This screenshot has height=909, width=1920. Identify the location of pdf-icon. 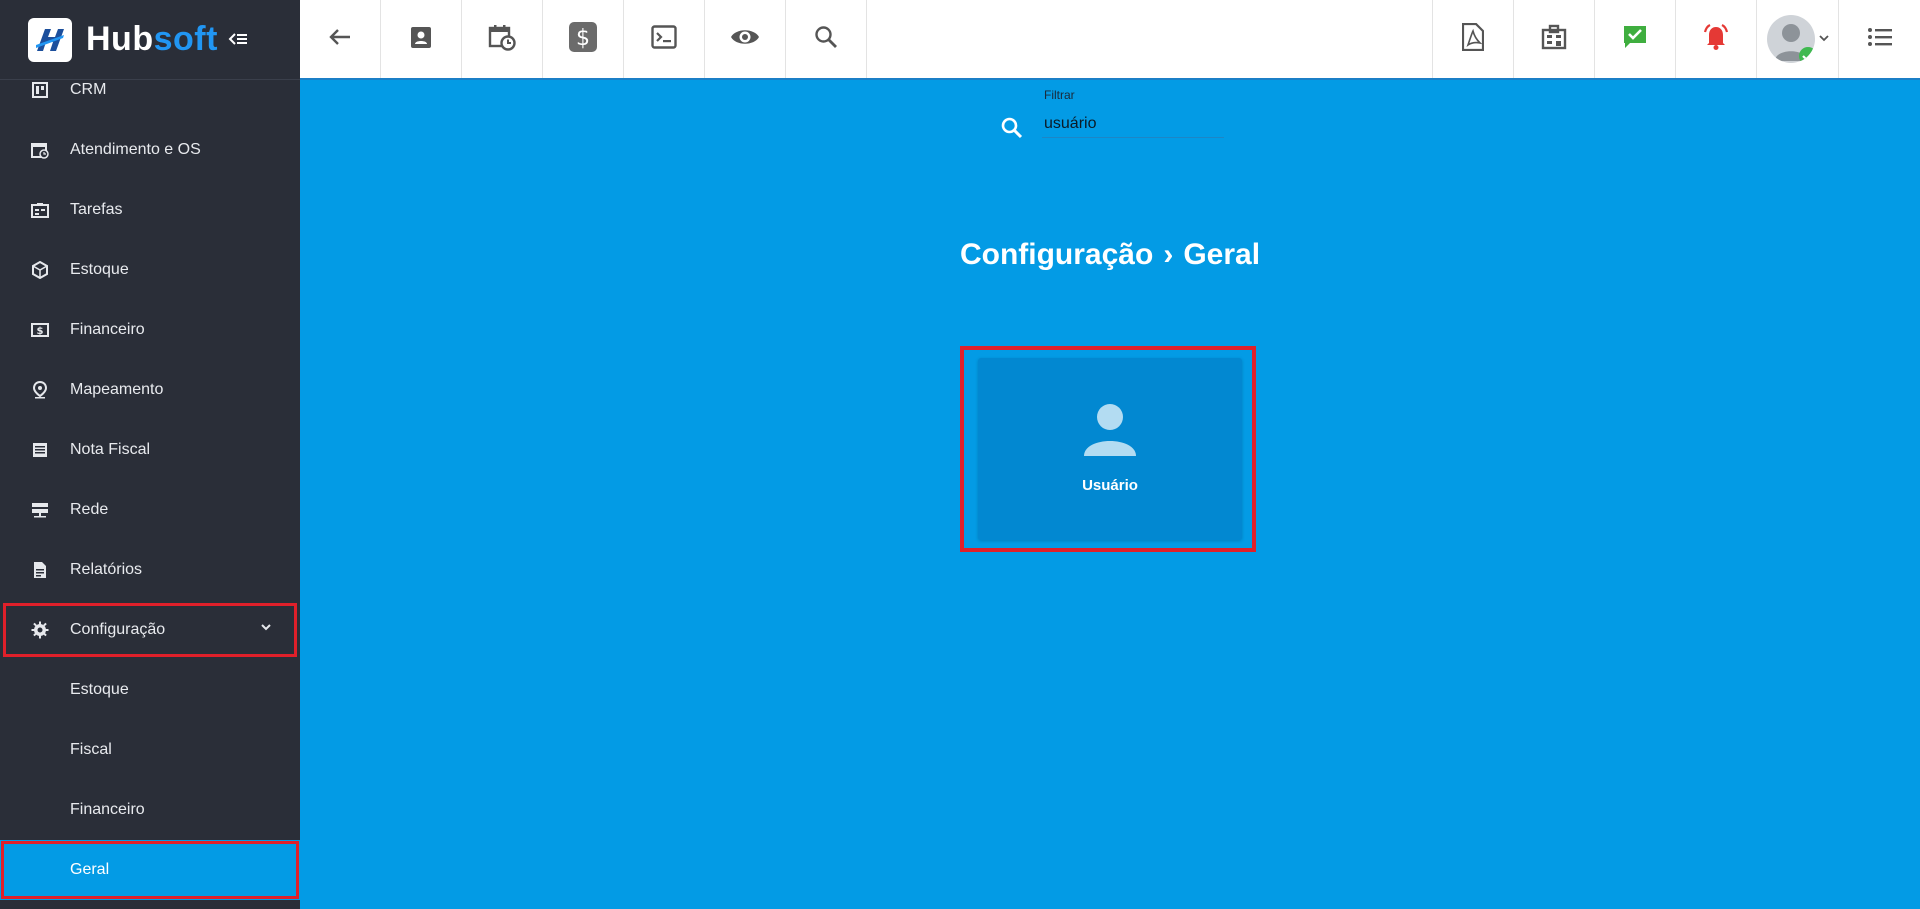
(1473, 39).